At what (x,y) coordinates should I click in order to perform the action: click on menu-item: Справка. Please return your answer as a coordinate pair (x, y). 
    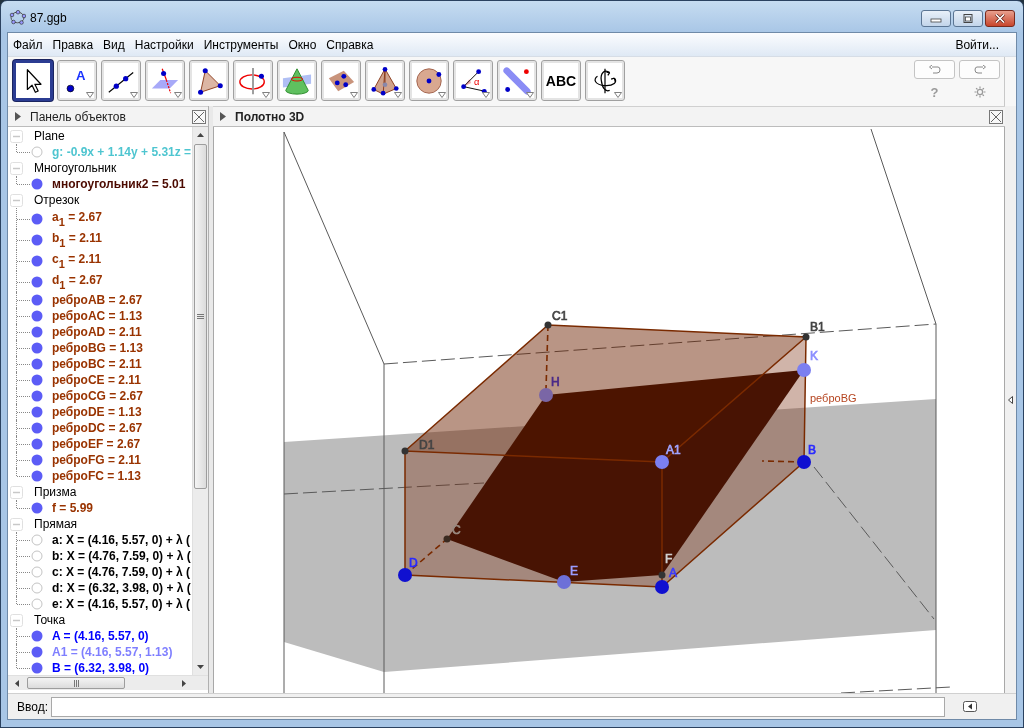
    Looking at the image, I should click on (350, 44).